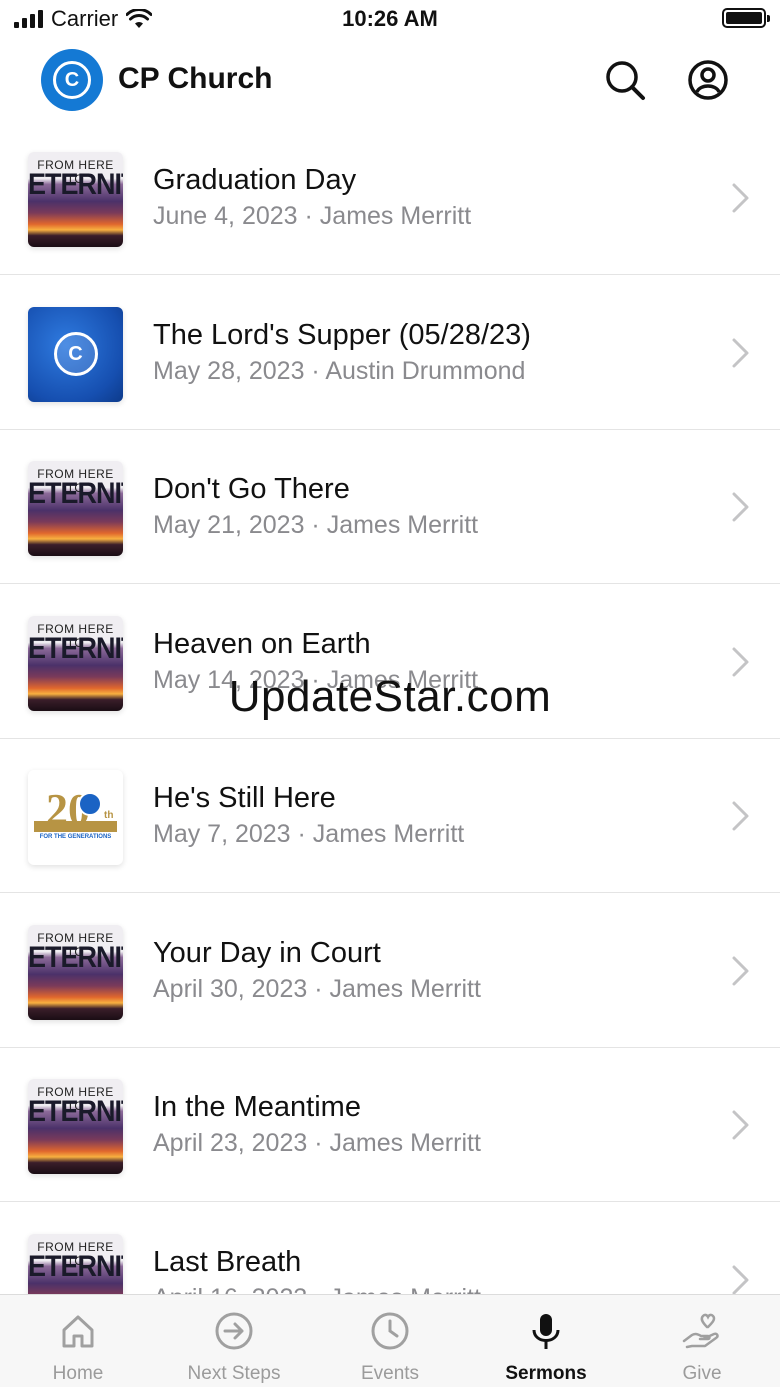  I want to click on sermon-title: Don't Go There, so click(251, 489).